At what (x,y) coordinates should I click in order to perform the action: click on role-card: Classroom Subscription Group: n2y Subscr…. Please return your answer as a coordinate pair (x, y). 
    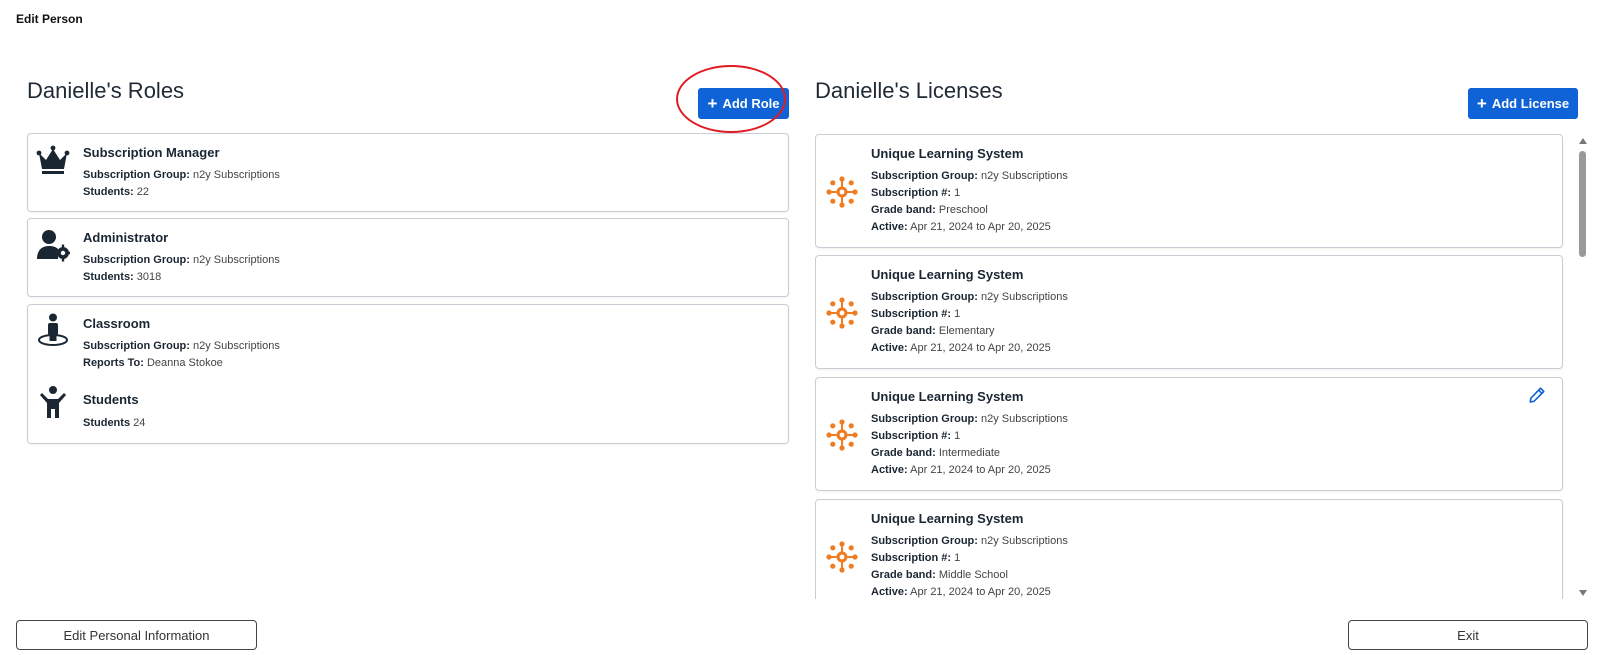
    Looking at the image, I should click on (408, 374).